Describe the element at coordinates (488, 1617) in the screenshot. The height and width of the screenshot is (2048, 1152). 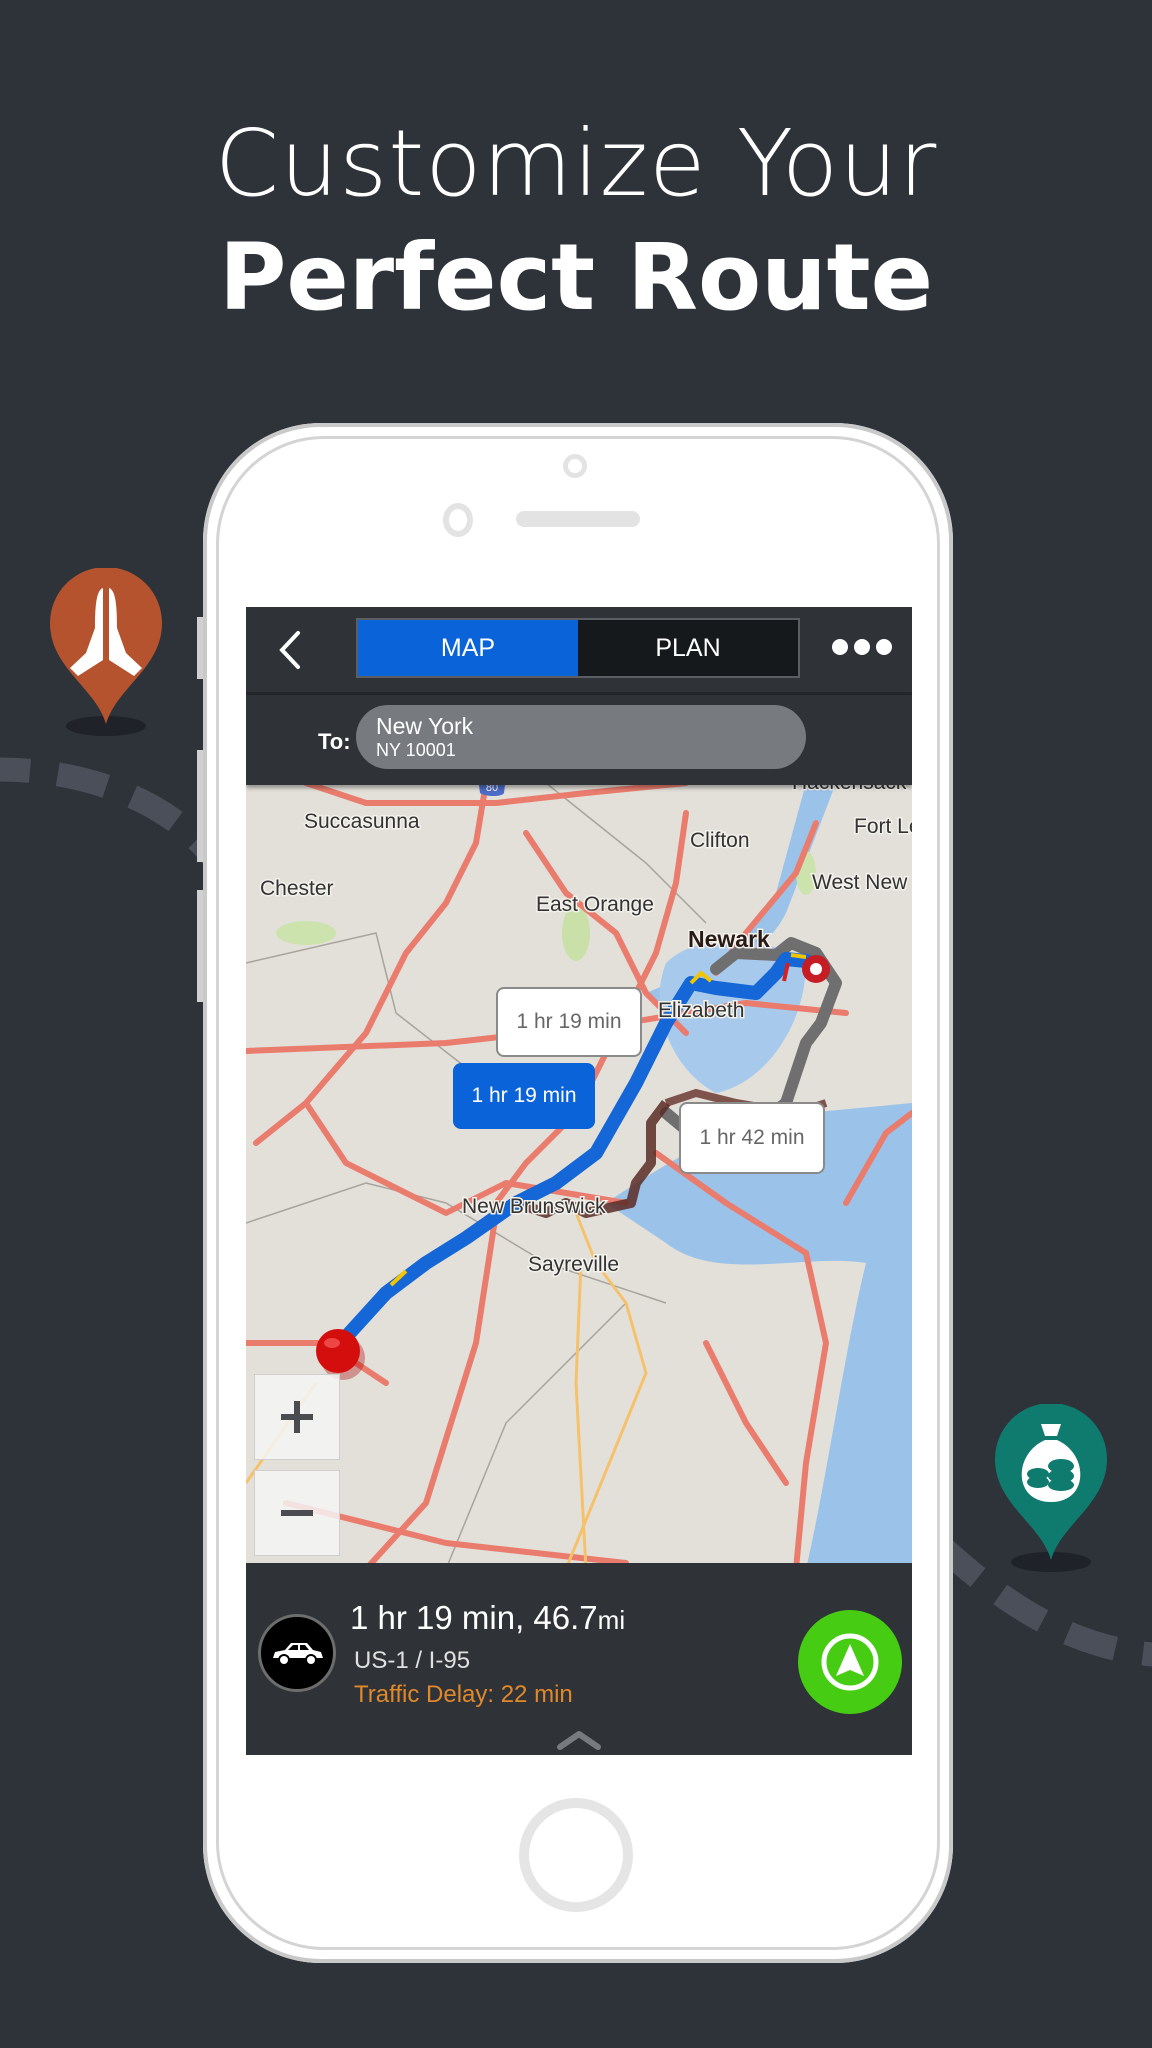
I see `route-time-distance: 1 hr 19 min, 46.7mi` at that location.